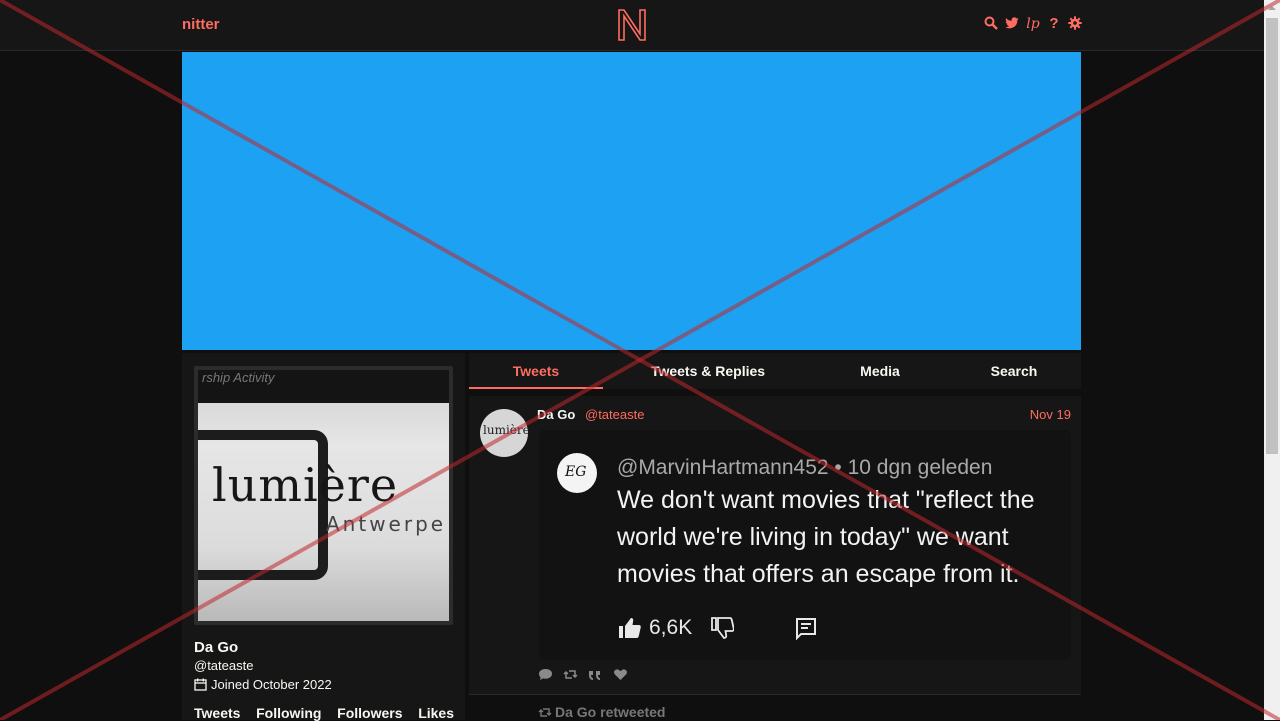  I want to click on retweet-icon, so click(570, 674).